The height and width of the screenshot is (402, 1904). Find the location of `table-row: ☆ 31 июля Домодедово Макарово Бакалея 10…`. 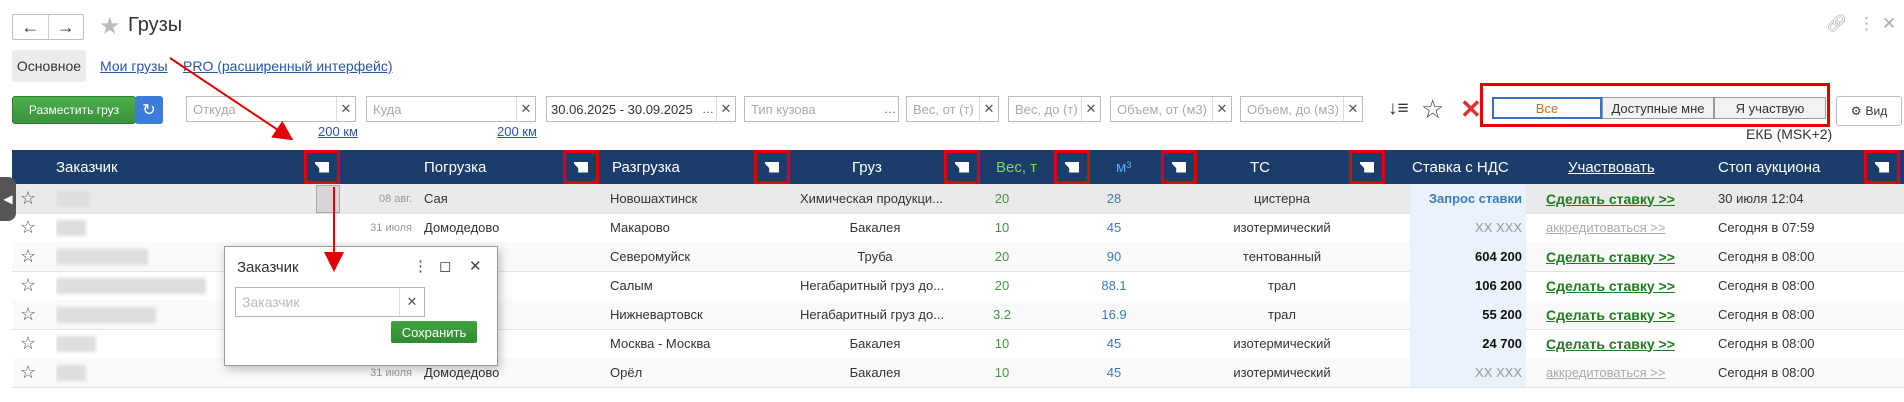

table-row: ☆ 31 июля Домодедово Макарово Бакалея 10… is located at coordinates (958, 228).